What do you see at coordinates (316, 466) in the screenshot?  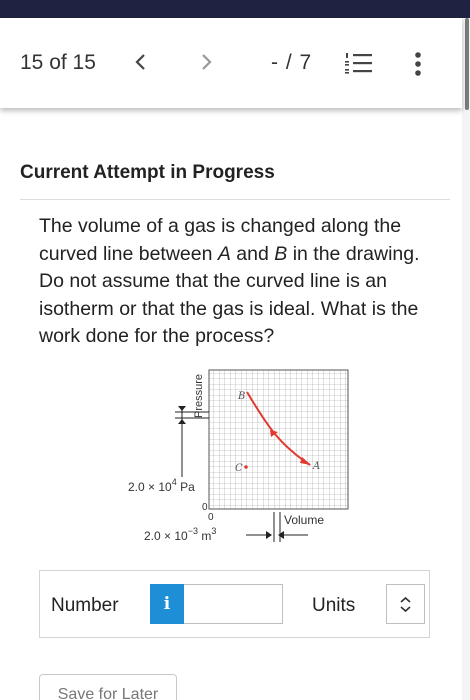 I see `point-a-label: A` at bounding box center [316, 466].